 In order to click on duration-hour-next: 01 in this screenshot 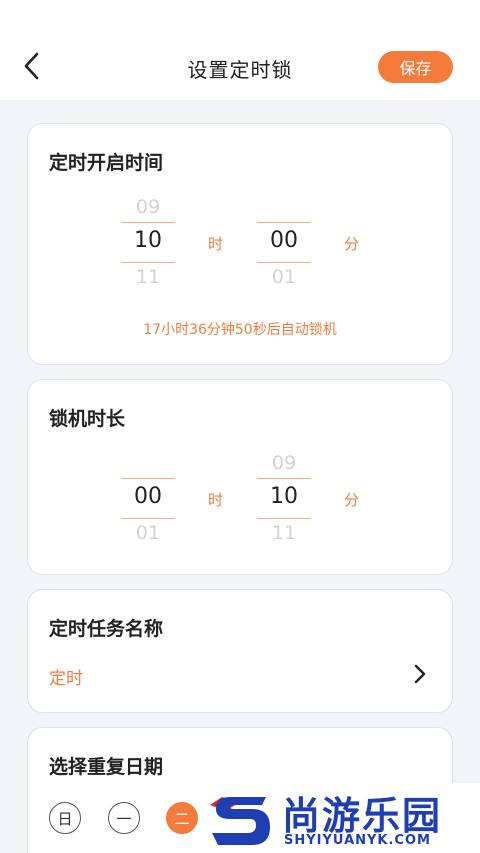, I will do `click(148, 533)`.